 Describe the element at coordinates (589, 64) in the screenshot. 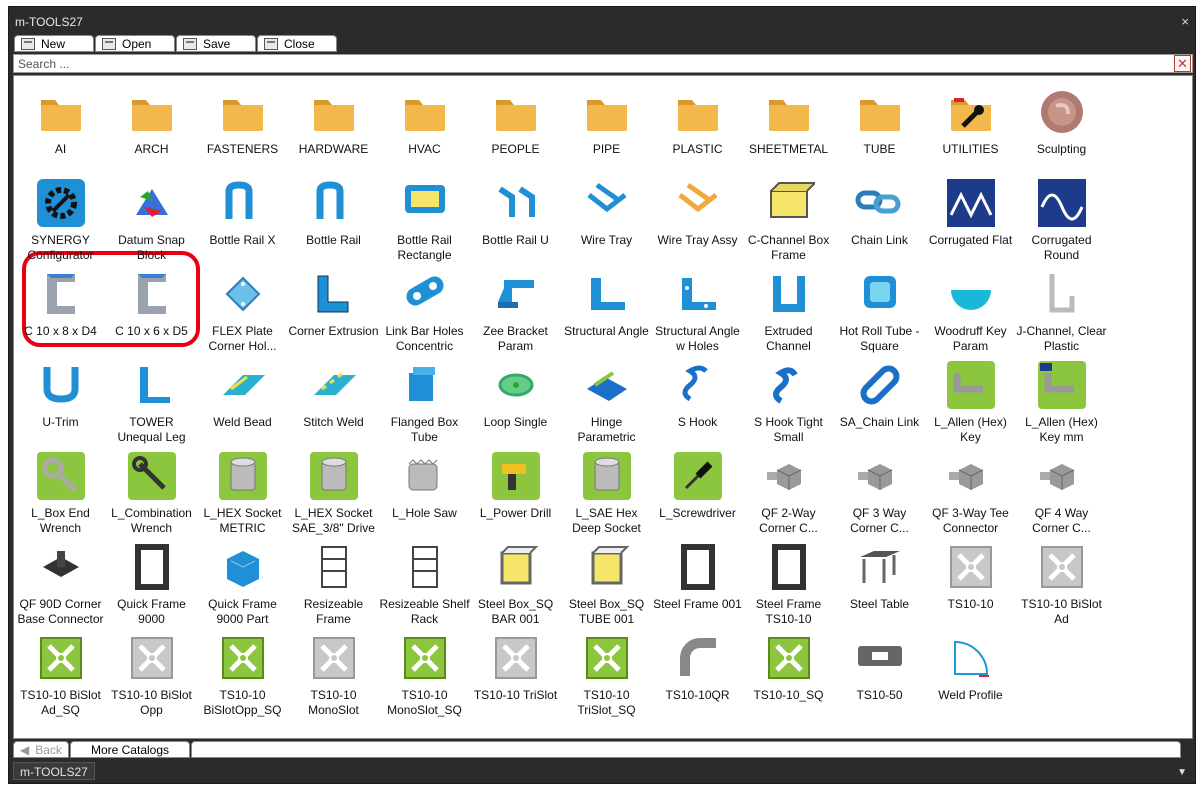

I see `search-input` at that location.